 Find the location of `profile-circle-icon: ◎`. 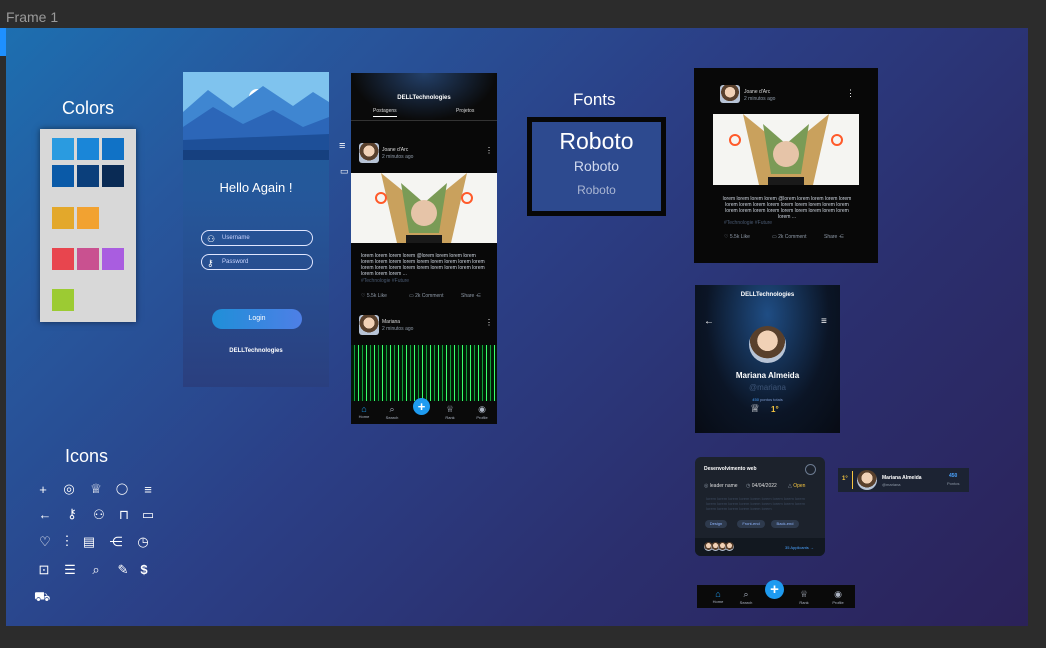

profile-circle-icon: ◎ is located at coordinates (69, 489).